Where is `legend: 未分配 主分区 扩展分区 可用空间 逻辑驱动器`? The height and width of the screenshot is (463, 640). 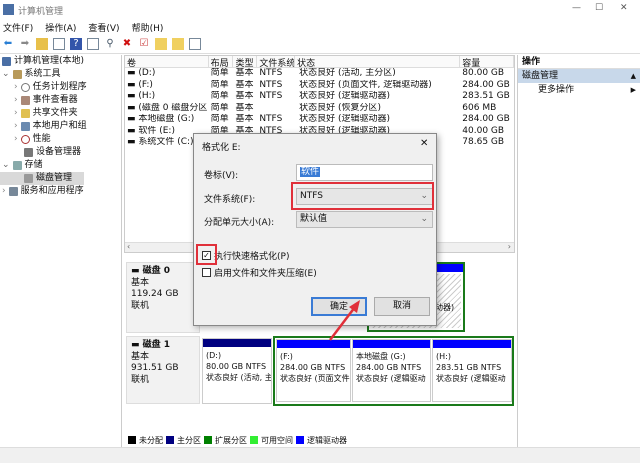
legend: 未分配 主分区 扩展分区 可用空间 逻辑驱动器 is located at coordinates (319, 440).